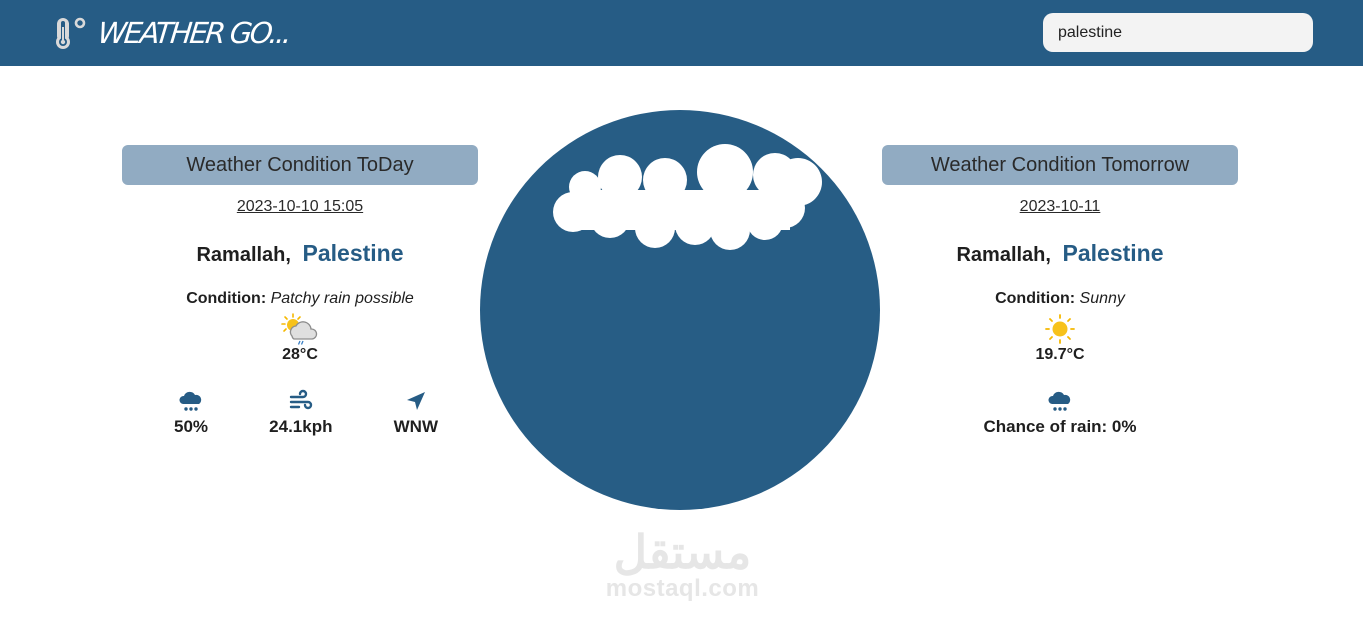  I want to click on tomorrow-condition-value: Sunny, so click(1102, 298).